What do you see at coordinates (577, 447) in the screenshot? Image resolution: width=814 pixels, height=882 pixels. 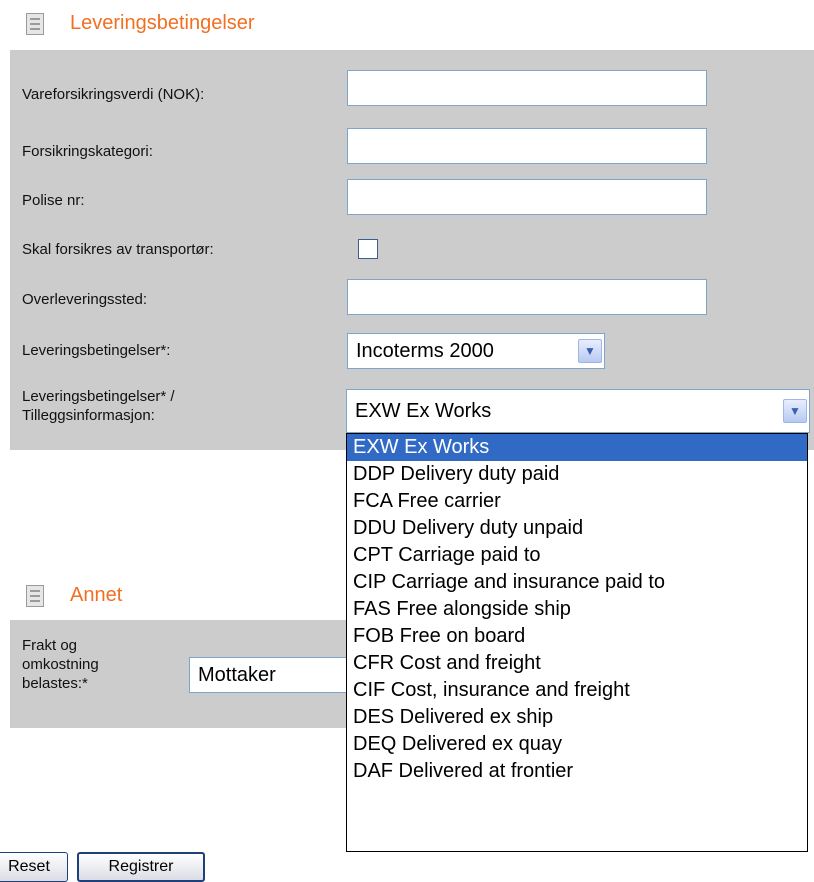 I see `dropdown-option: EXW Ex Works` at bounding box center [577, 447].